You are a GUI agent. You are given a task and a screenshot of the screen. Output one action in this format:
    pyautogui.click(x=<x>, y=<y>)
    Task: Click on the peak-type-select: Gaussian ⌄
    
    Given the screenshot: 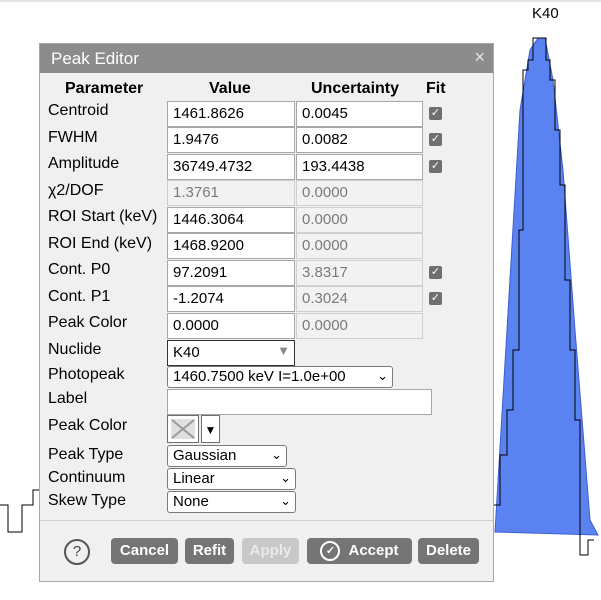 What is the action you would take?
    pyautogui.click(x=227, y=456)
    